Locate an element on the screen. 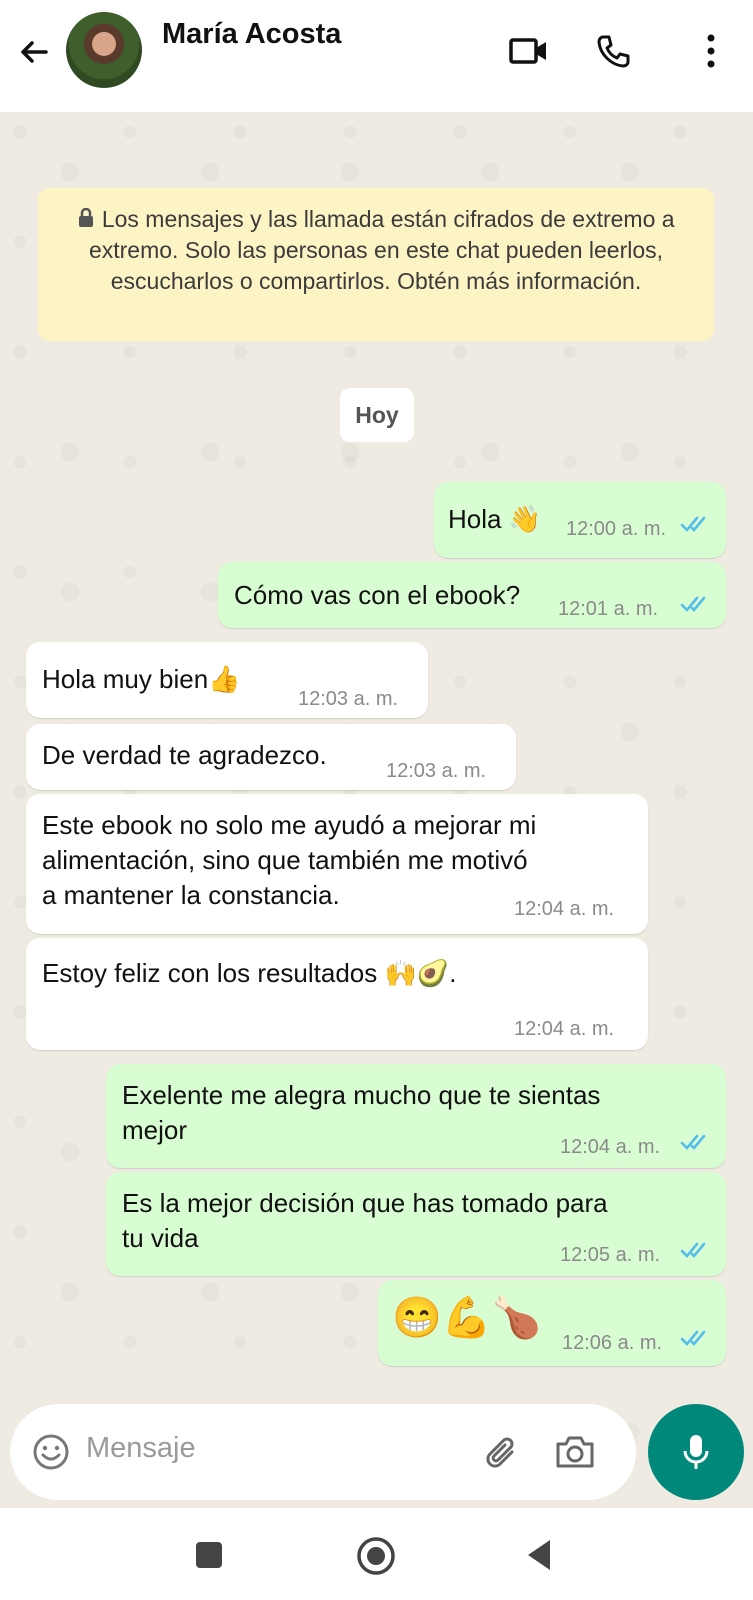  message-text: De verdad te agradezco. is located at coordinates (184, 755).